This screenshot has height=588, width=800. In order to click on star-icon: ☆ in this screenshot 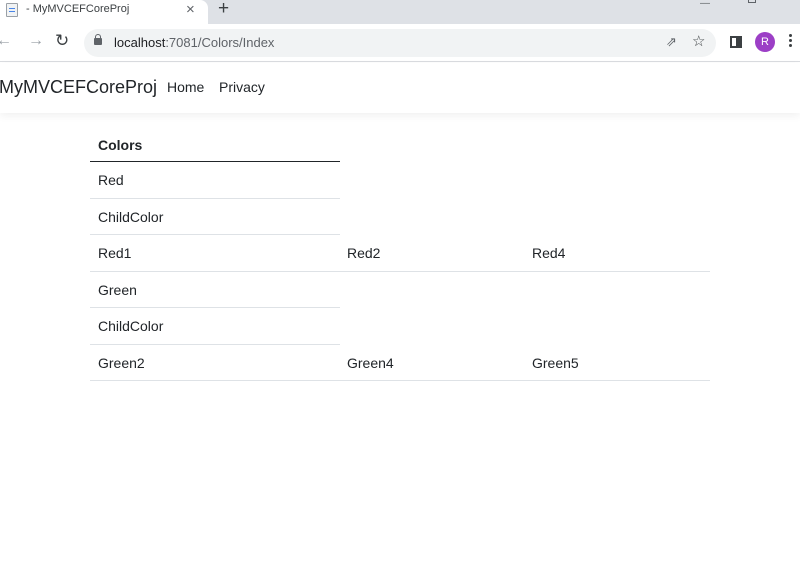, I will do `click(698, 41)`.